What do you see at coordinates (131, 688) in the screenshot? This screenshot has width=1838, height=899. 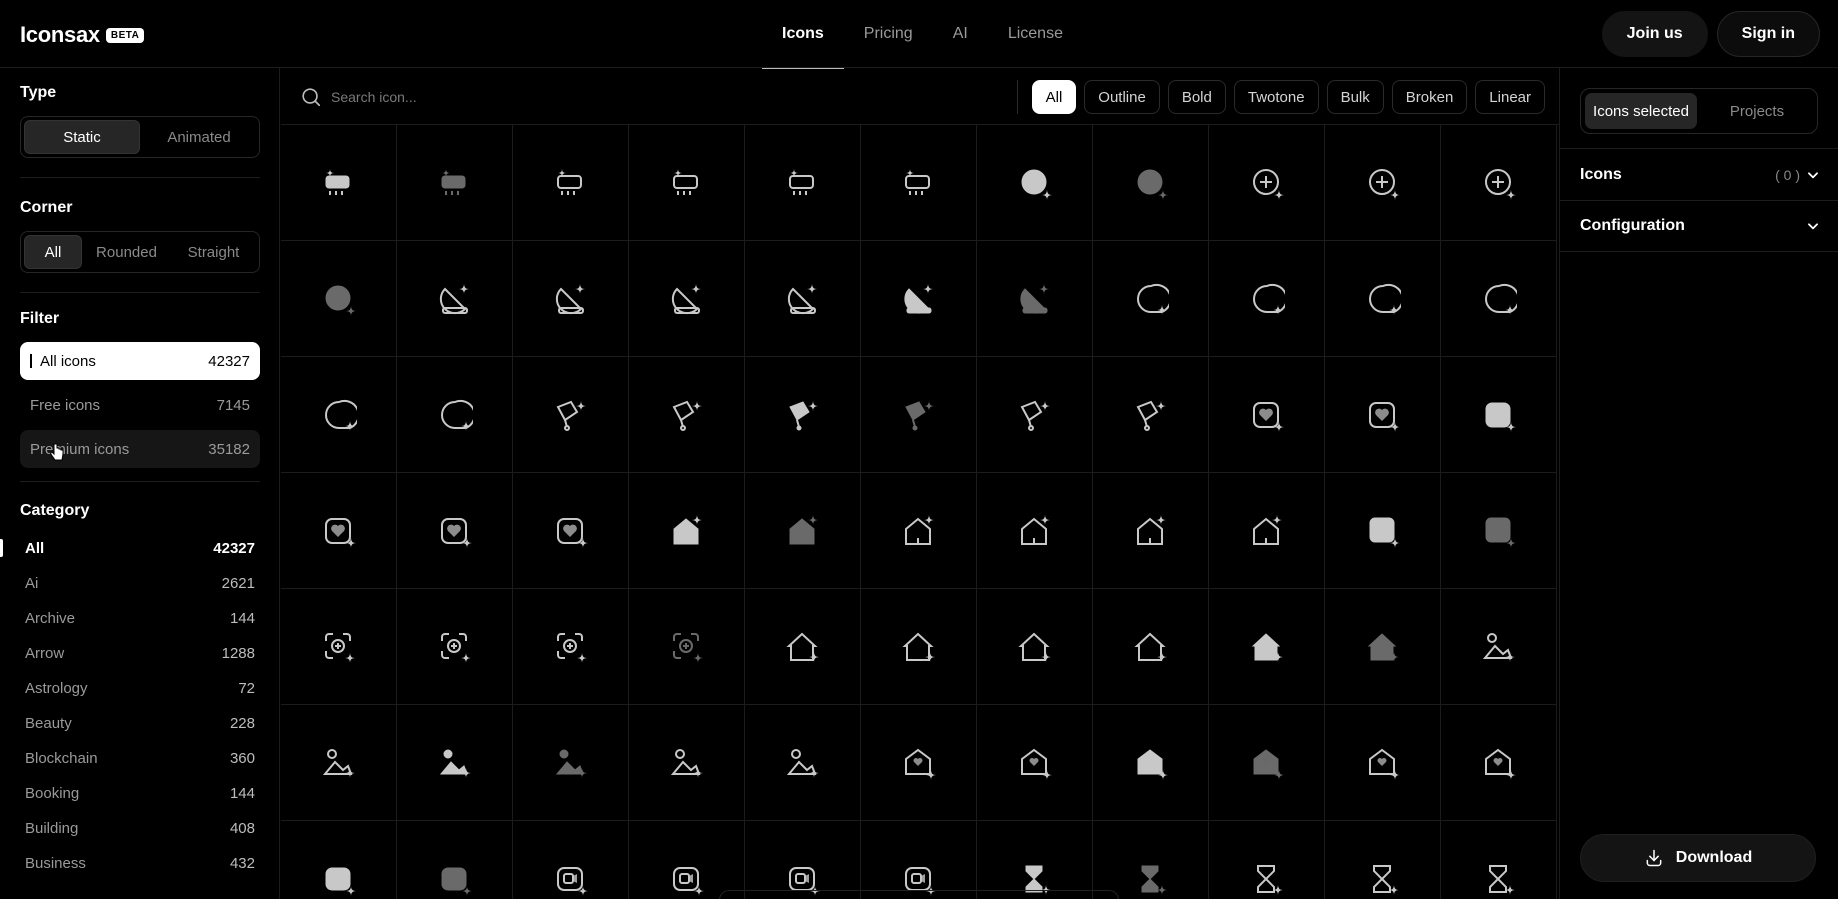 I see `category-item: Astrology 72` at bounding box center [131, 688].